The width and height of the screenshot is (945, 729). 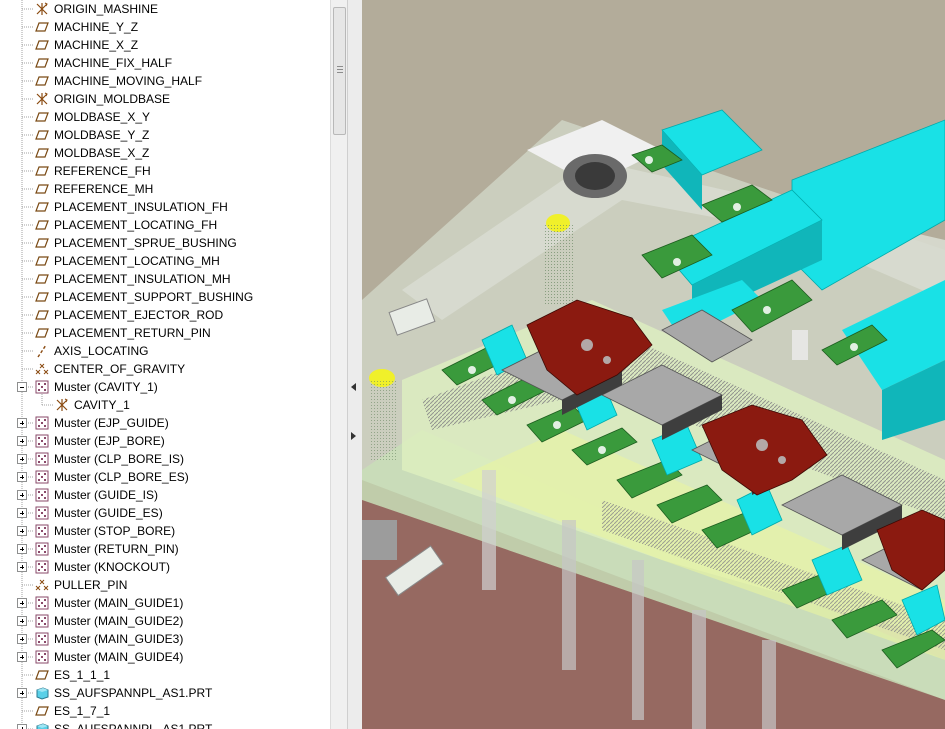 I want to click on tree-item: ORIGIN_MASHINE, so click(x=165, y=9).